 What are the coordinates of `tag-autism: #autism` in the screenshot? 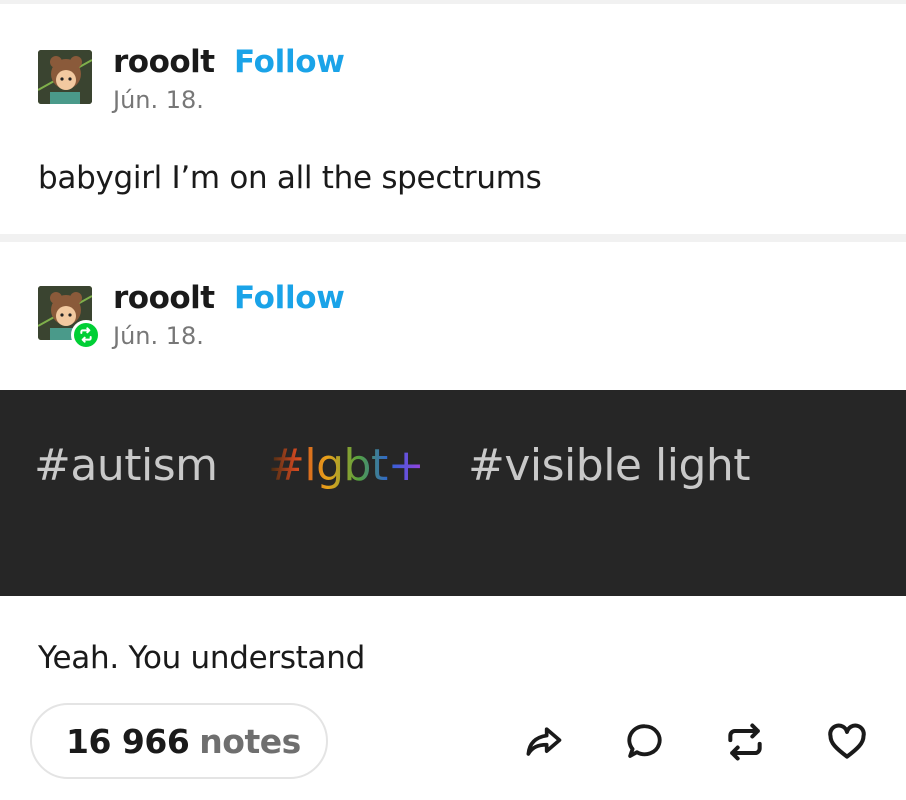 It's located at (126, 465).